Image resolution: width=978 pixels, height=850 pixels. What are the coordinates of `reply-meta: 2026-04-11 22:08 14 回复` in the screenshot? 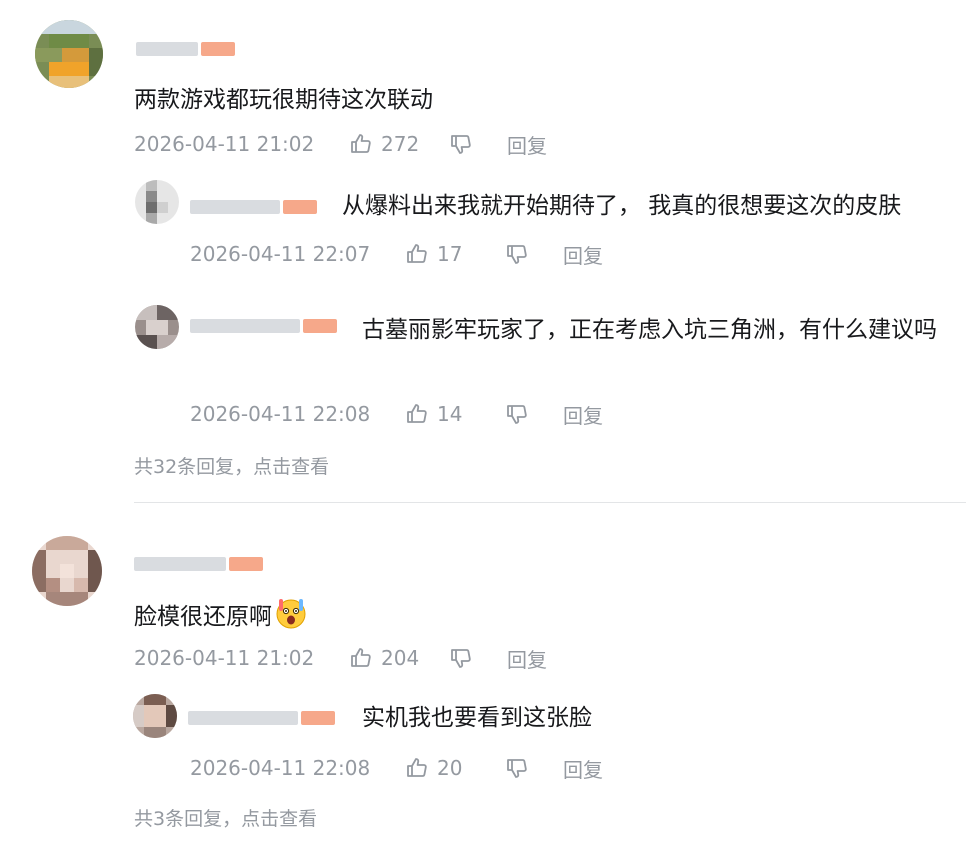 It's located at (396, 414).